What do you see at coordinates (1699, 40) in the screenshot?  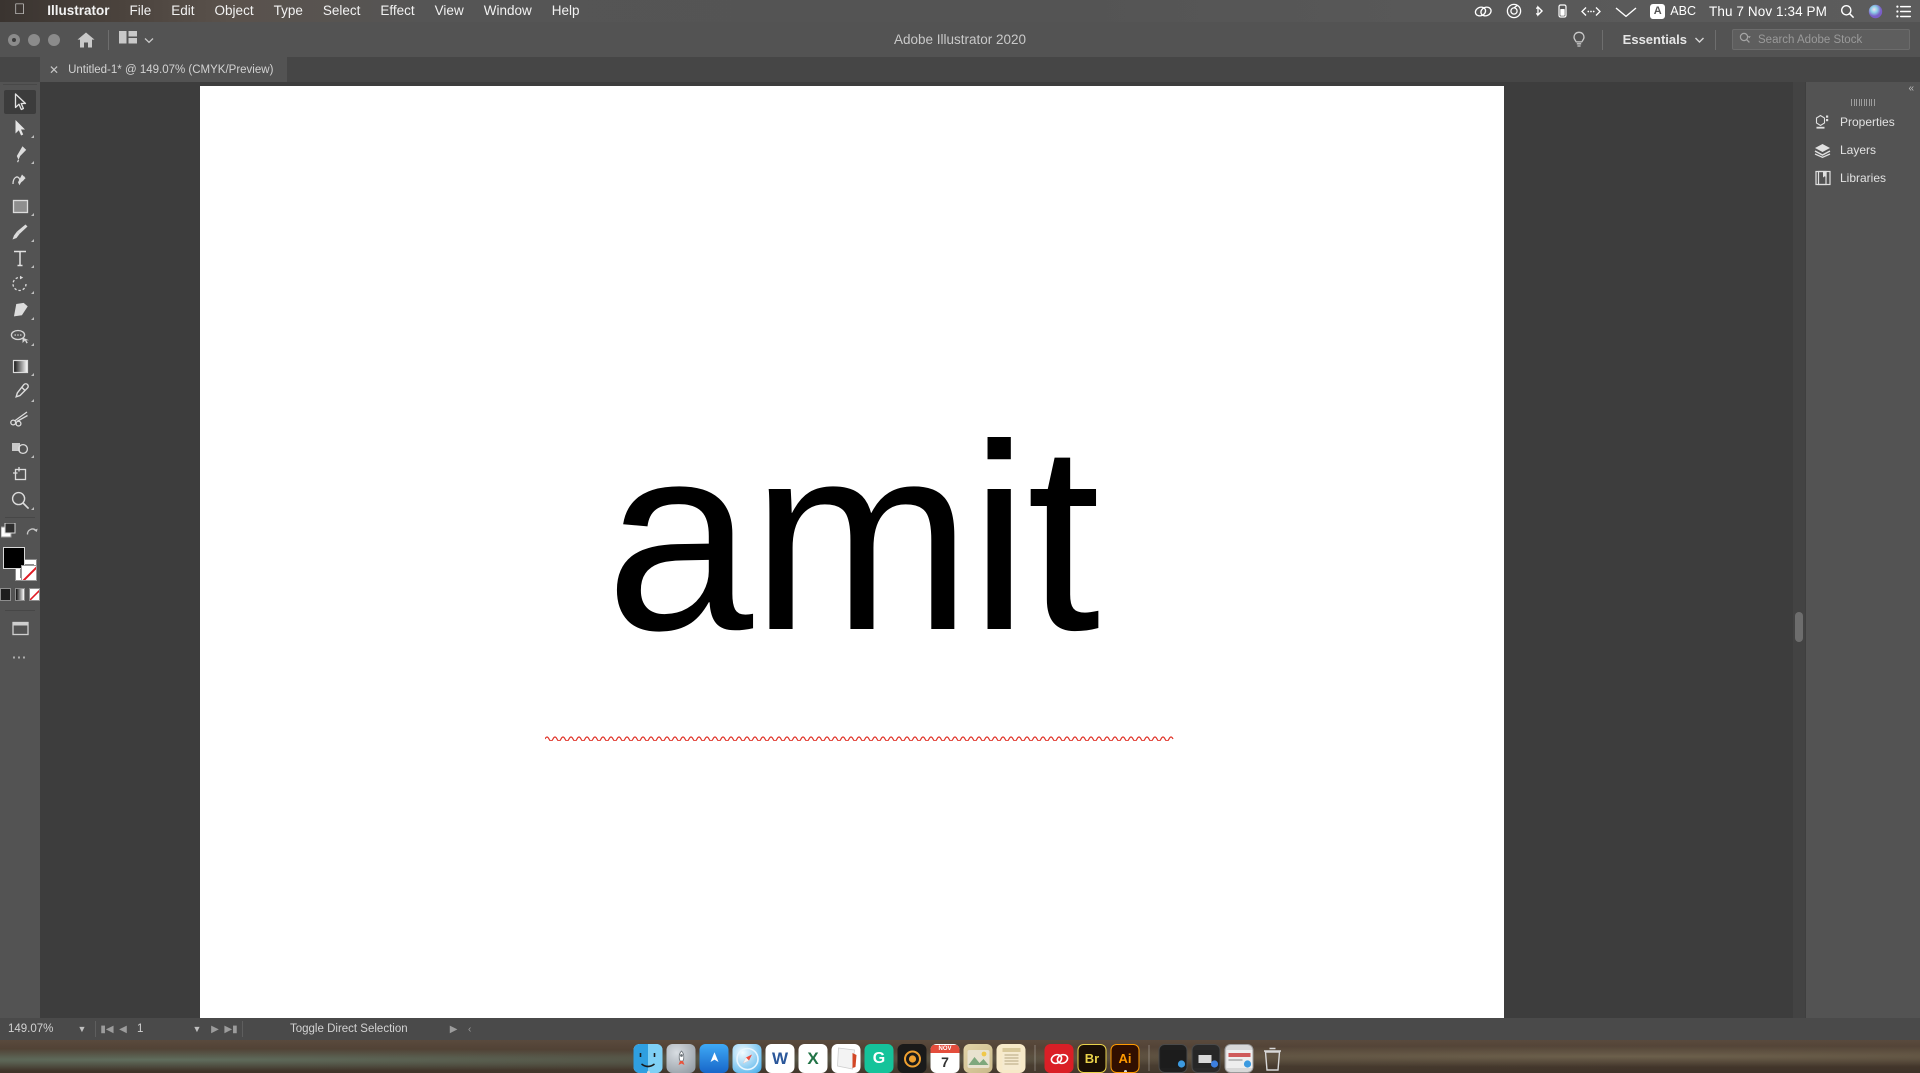 I see `chevron-down-icon` at bounding box center [1699, 40].